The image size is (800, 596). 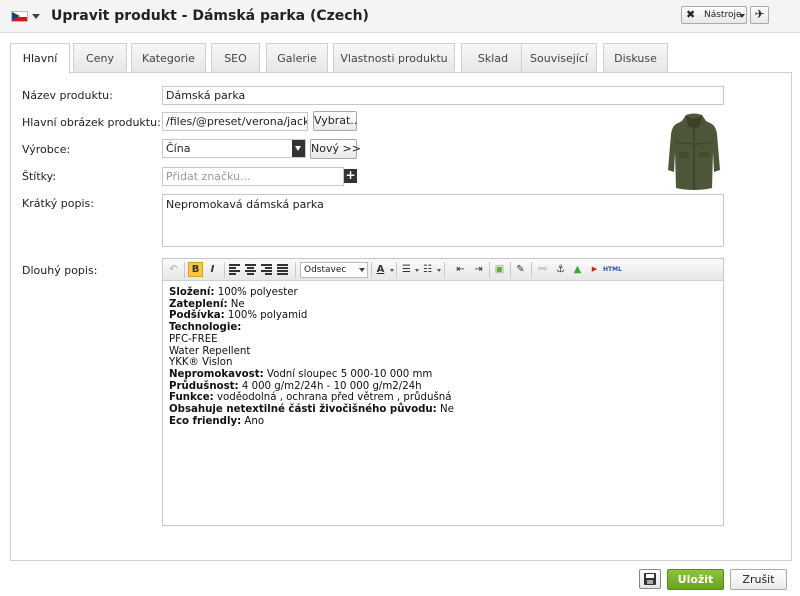 I want to click on name-input: Dámská parka, so click(x=443, y=95).